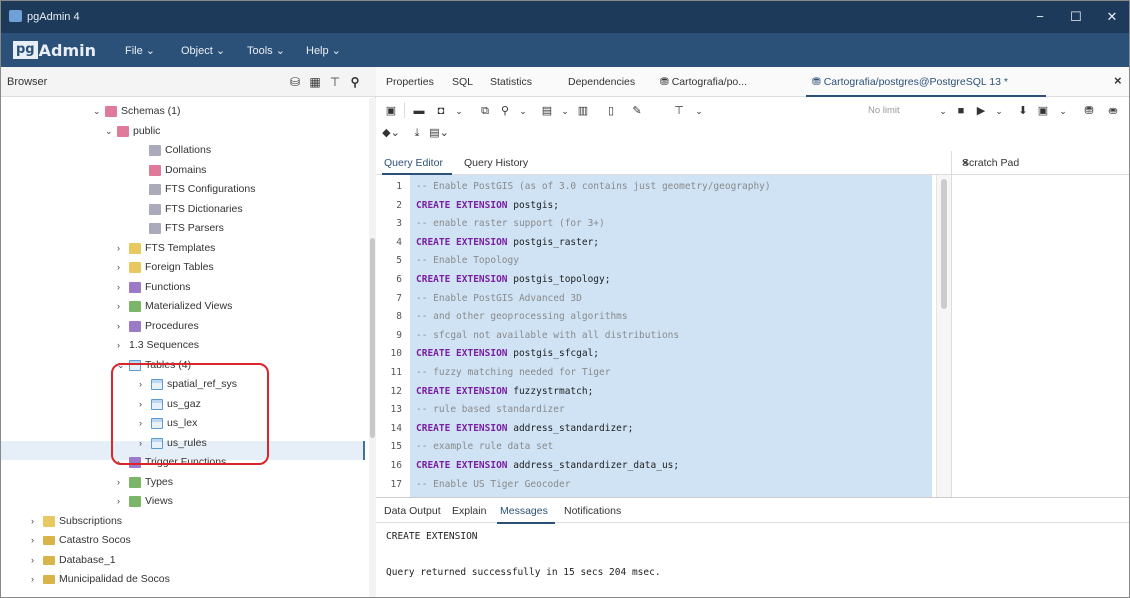  Describe the element at coordinates (73, 560) in the screenshot. I see `tree-node: › Database_1` at that location.